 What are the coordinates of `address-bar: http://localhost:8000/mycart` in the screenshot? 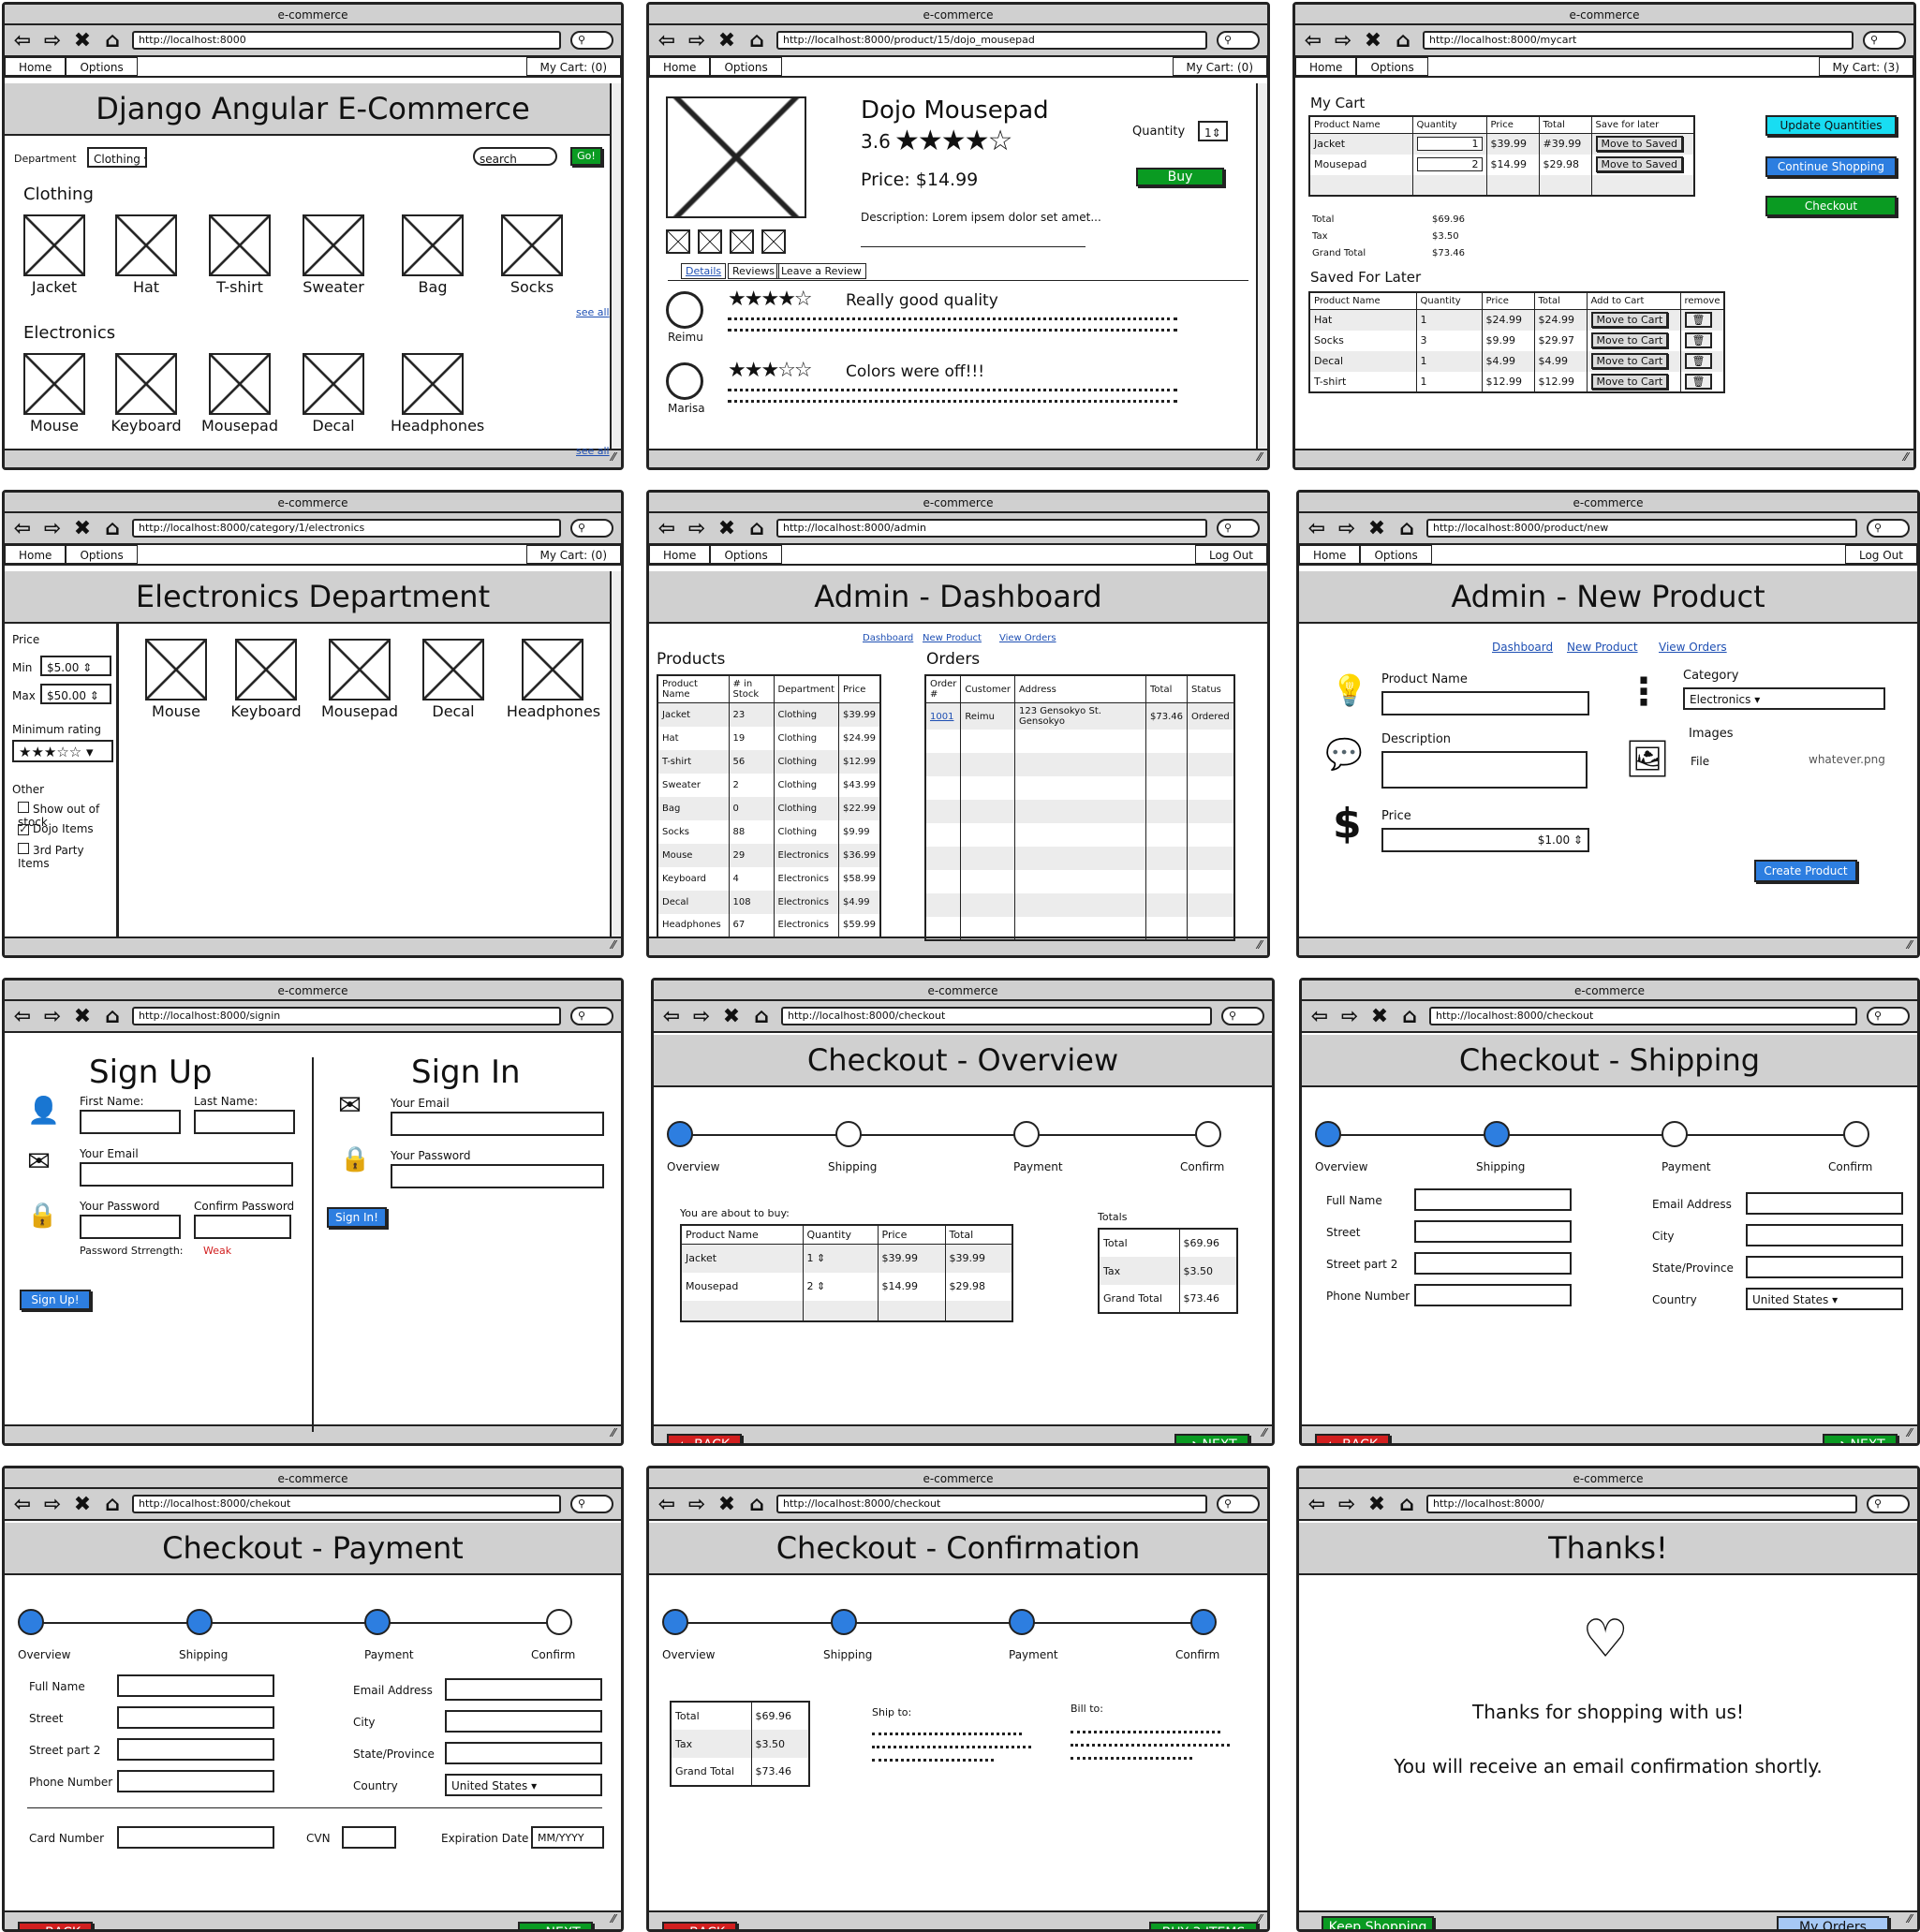 It's located at (1638, 40).